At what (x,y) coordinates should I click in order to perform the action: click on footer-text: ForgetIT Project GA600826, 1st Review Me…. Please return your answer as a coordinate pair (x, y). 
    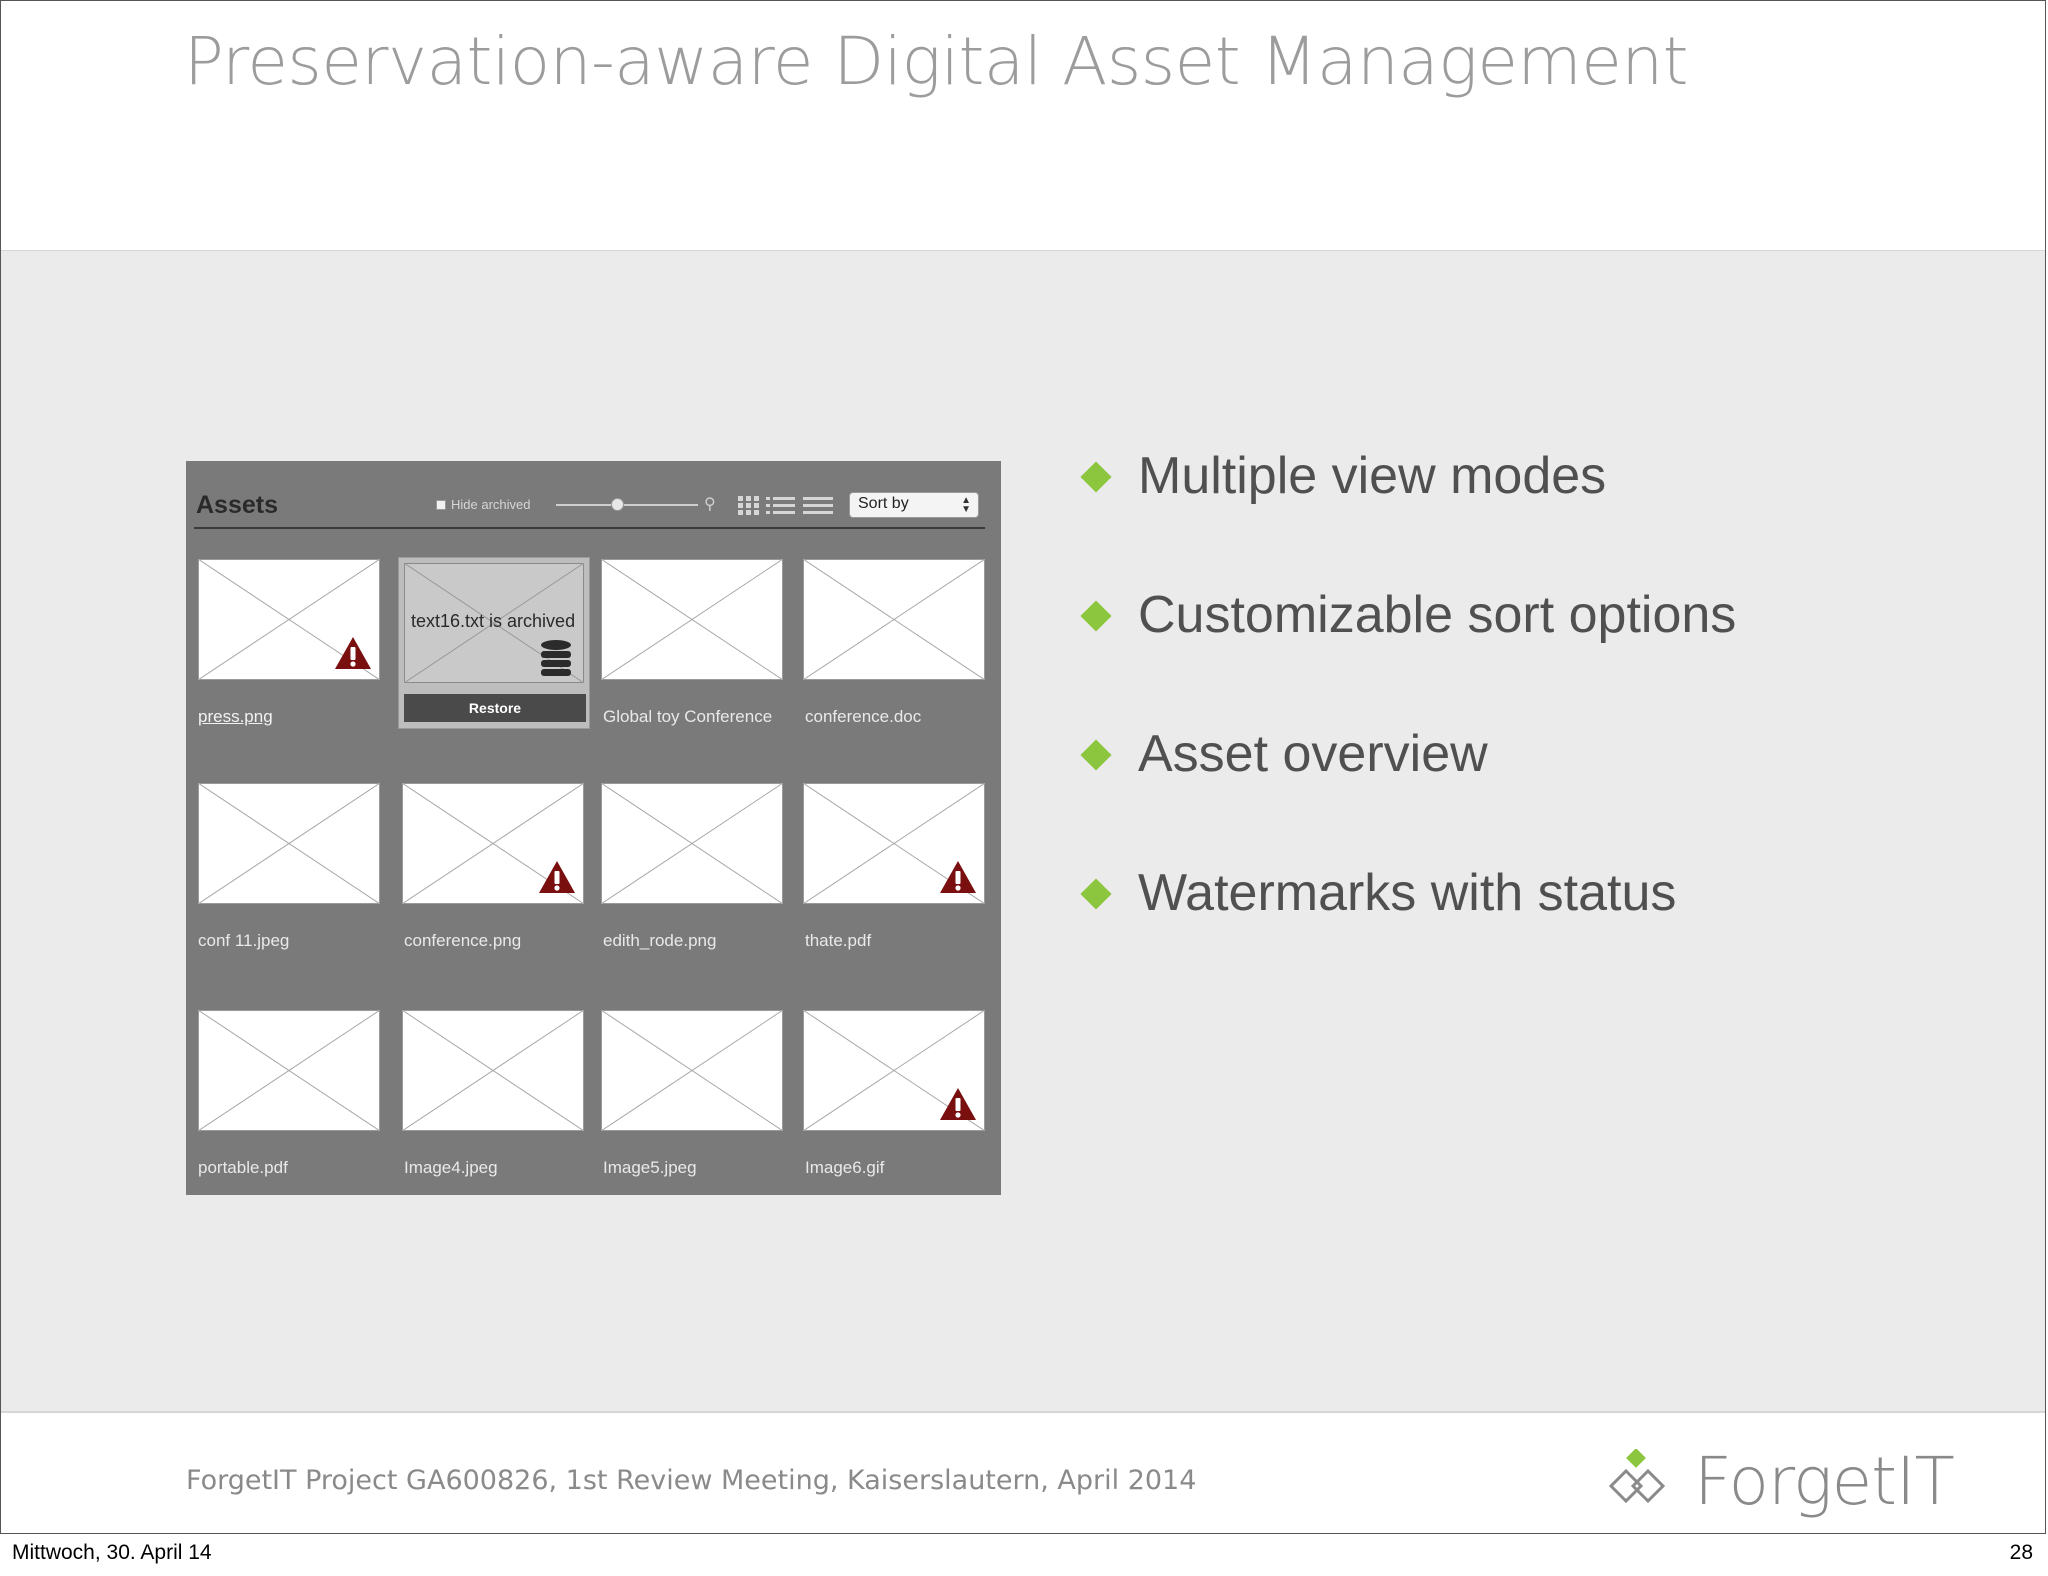
    Looking at the image, I should click on (691, 1480).